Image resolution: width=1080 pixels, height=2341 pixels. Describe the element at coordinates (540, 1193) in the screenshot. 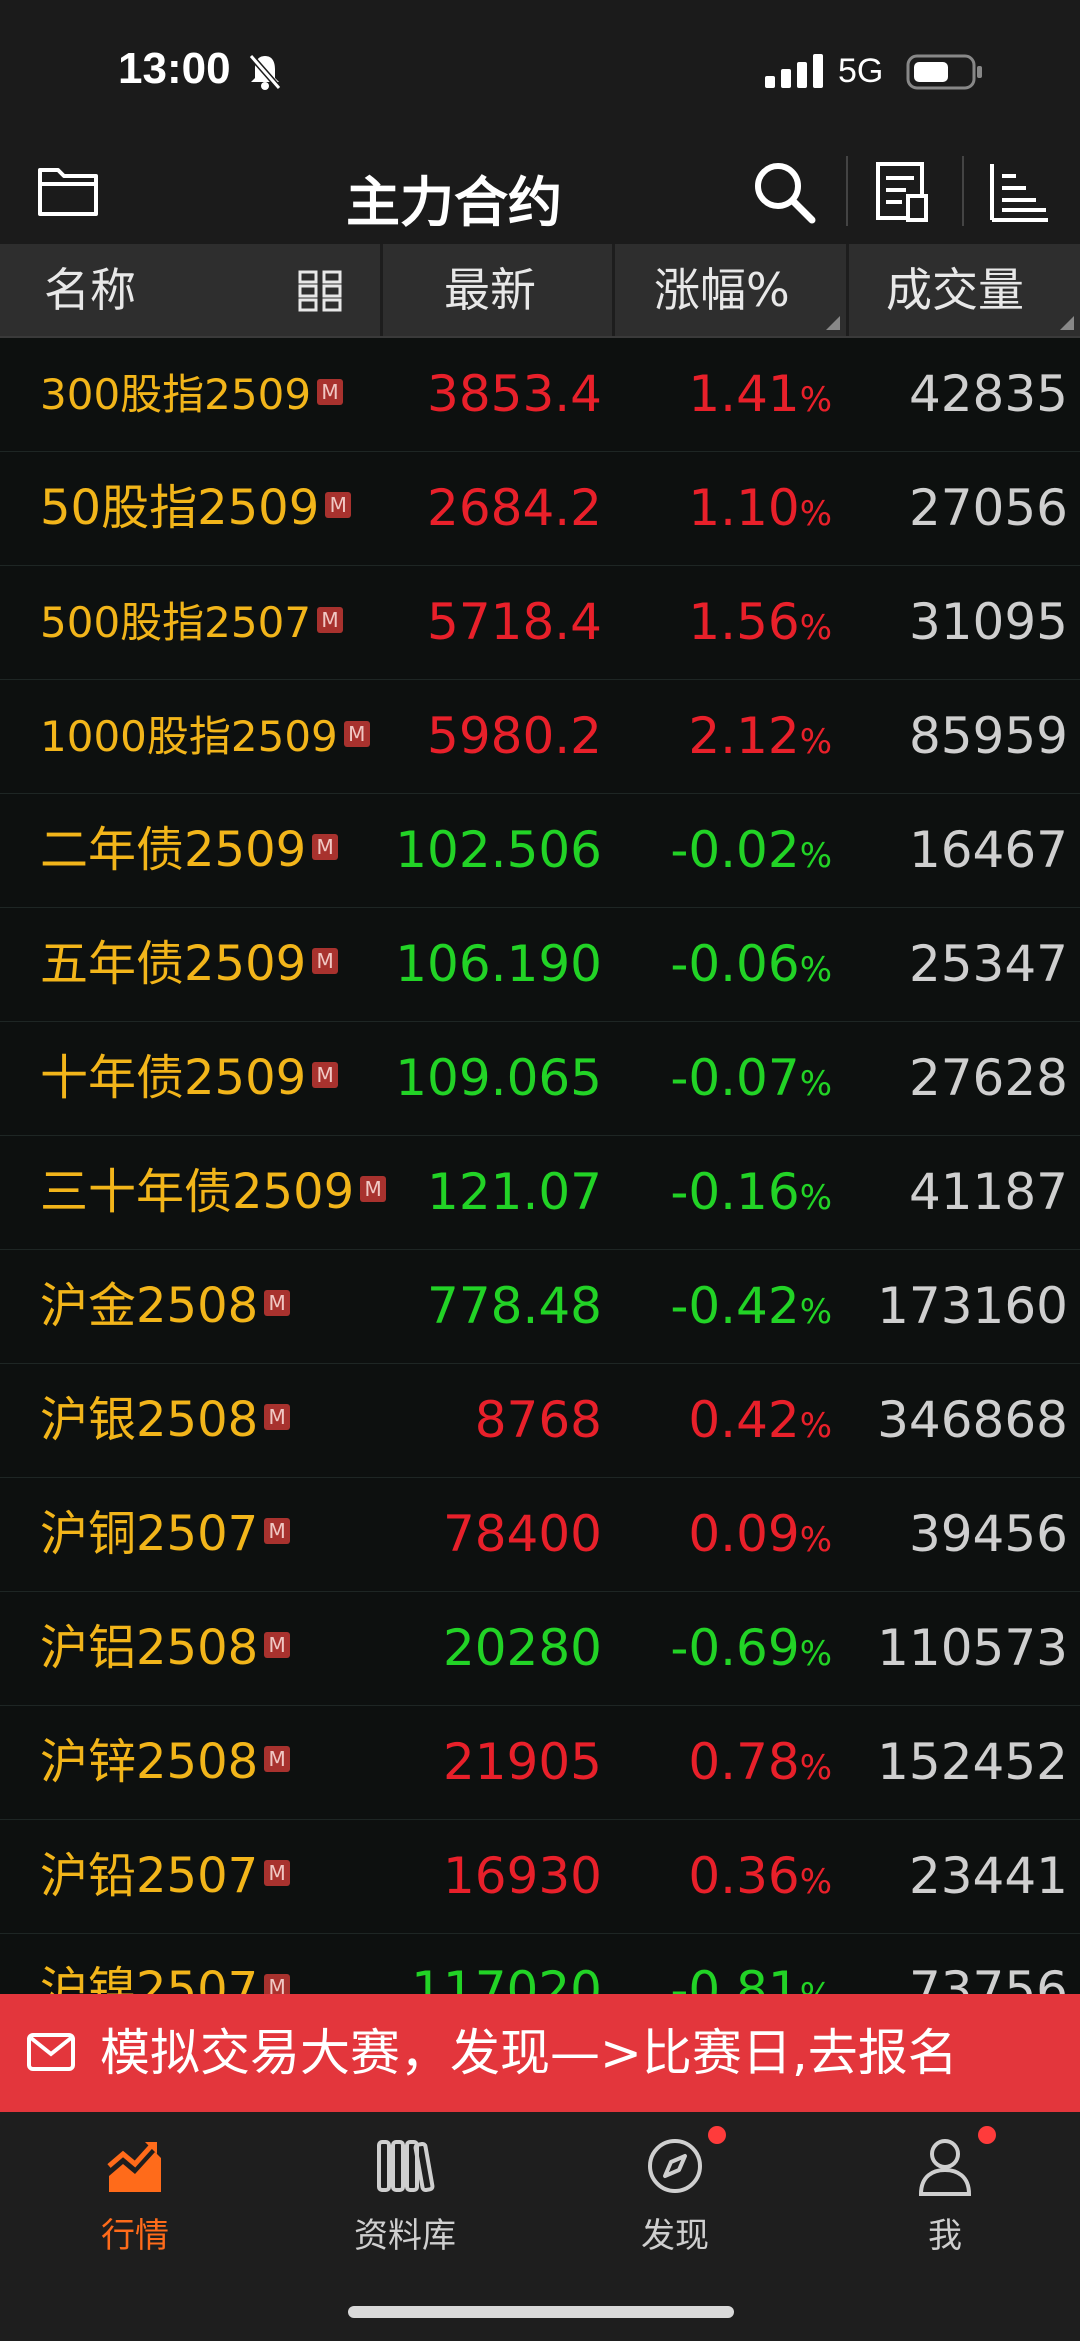

I see `quote-row: 三十年债2509 M 121.07 -0.16% 41187` at that location.